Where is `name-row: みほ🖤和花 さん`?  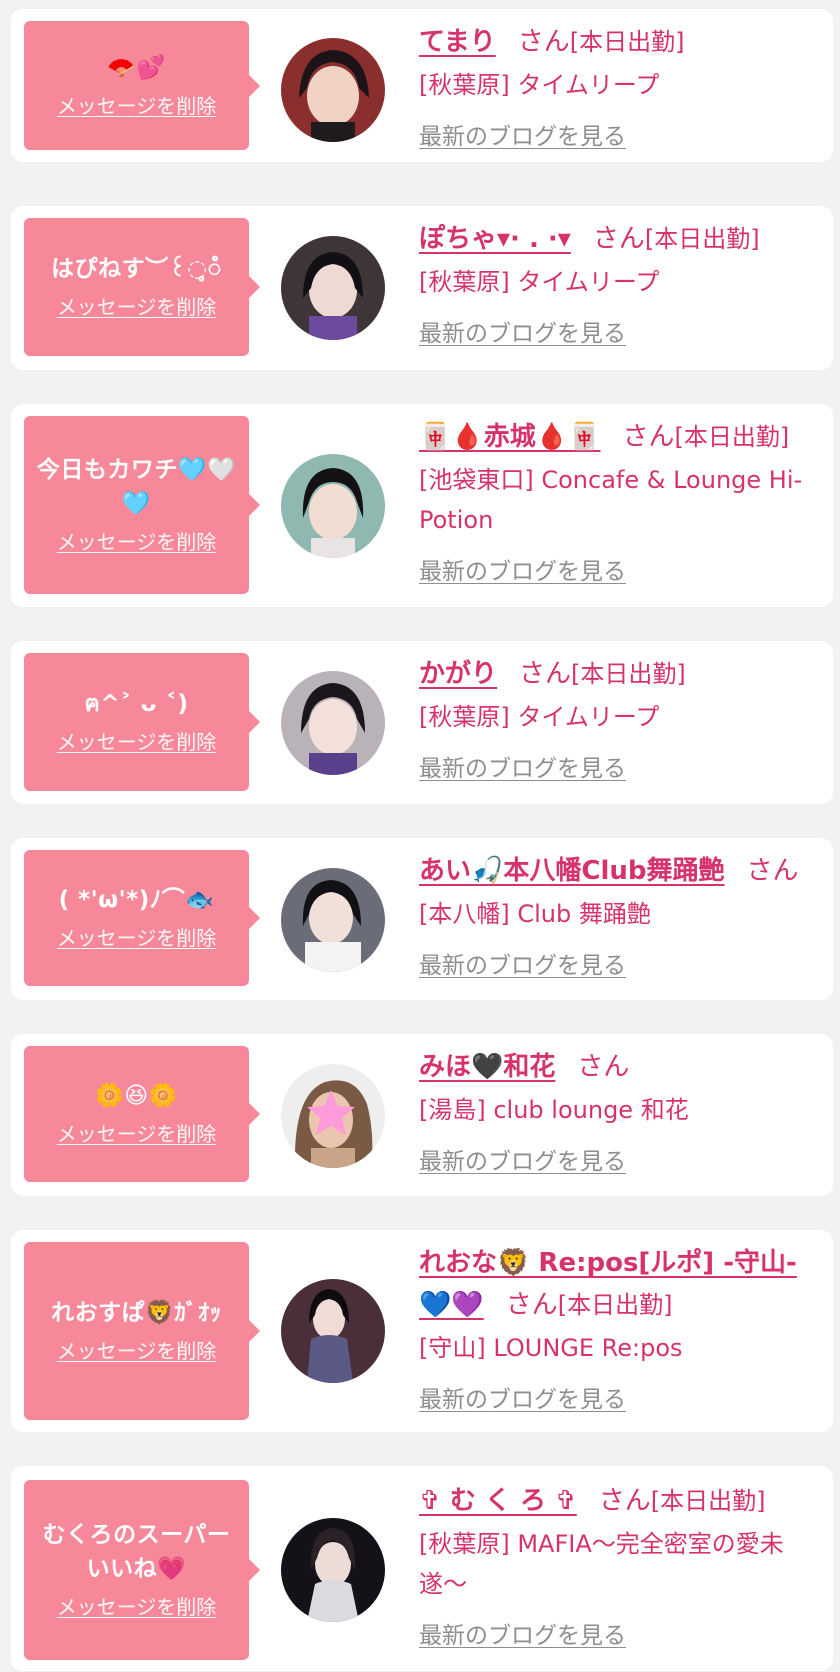 name-row: みほ🖤和花 さん is located at coordinates (623, 1067).